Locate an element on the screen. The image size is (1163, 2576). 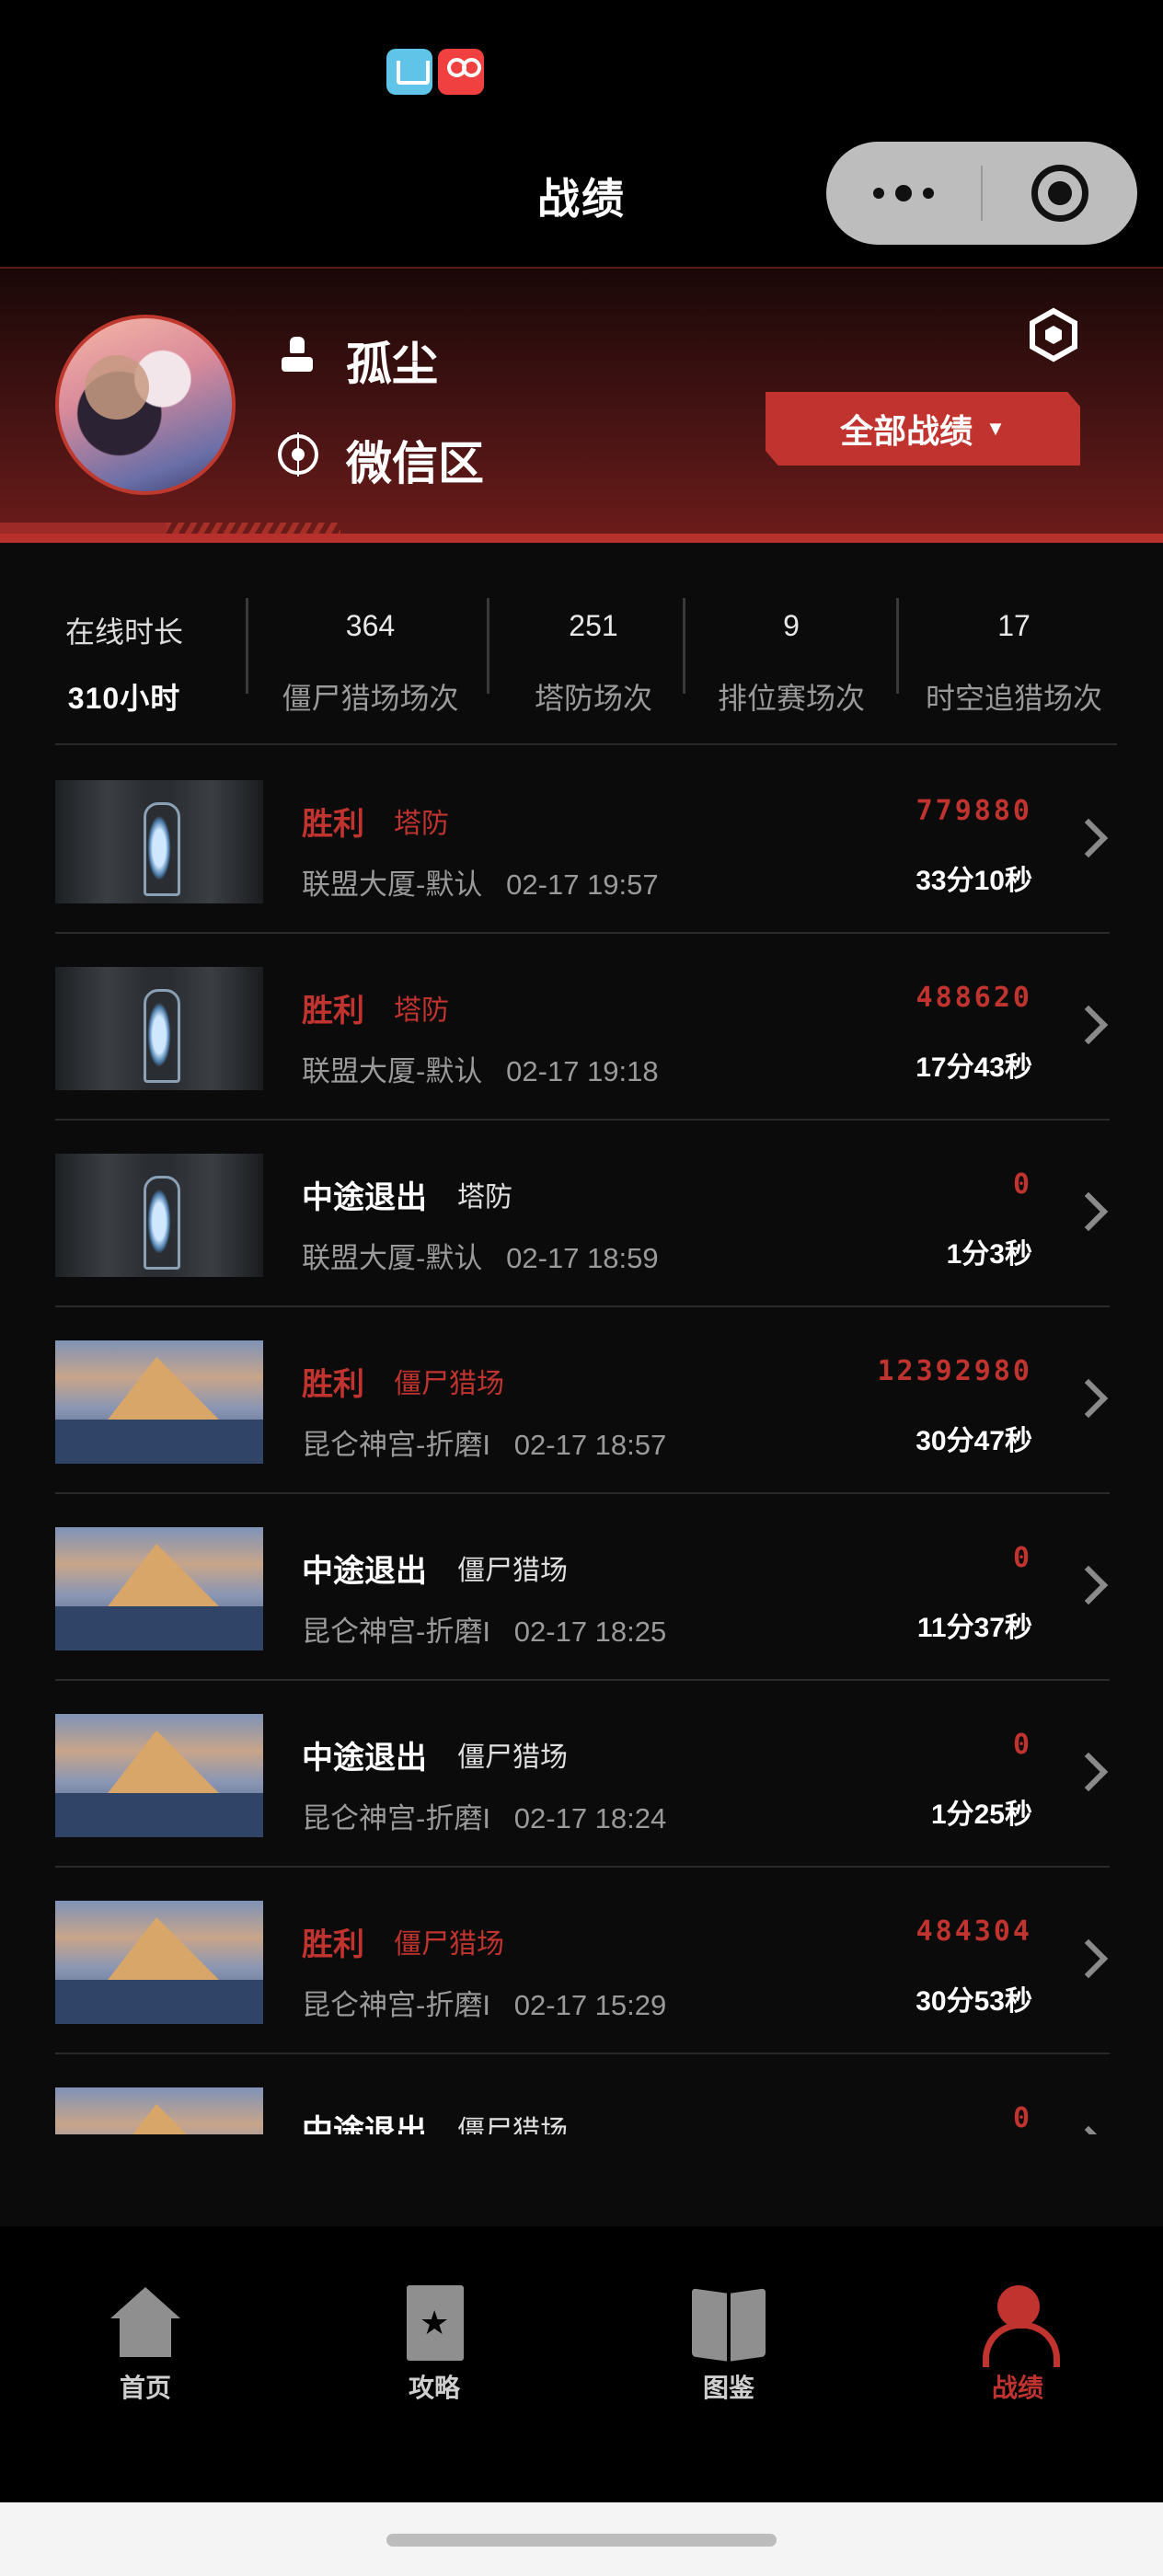
stat-value: 251 is located at coordinates (594, 625).